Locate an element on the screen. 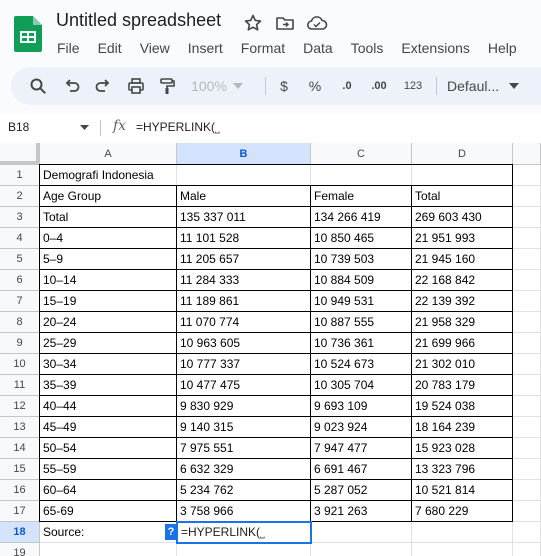 The height and width of the screenshot is (556, 541). value-cell: 6 632 329 is located at coordinates (244, 469).